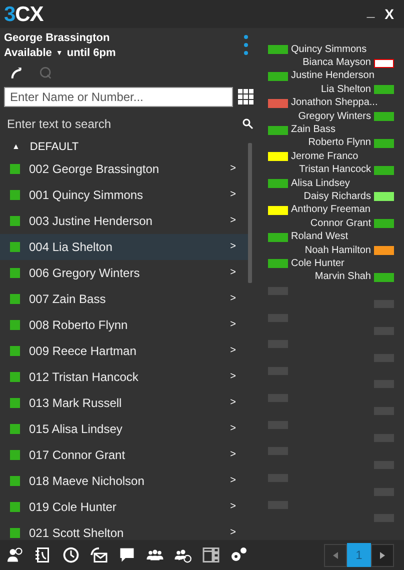  I want to click on presence-name: Anthony Freeman, so click(330, 210).